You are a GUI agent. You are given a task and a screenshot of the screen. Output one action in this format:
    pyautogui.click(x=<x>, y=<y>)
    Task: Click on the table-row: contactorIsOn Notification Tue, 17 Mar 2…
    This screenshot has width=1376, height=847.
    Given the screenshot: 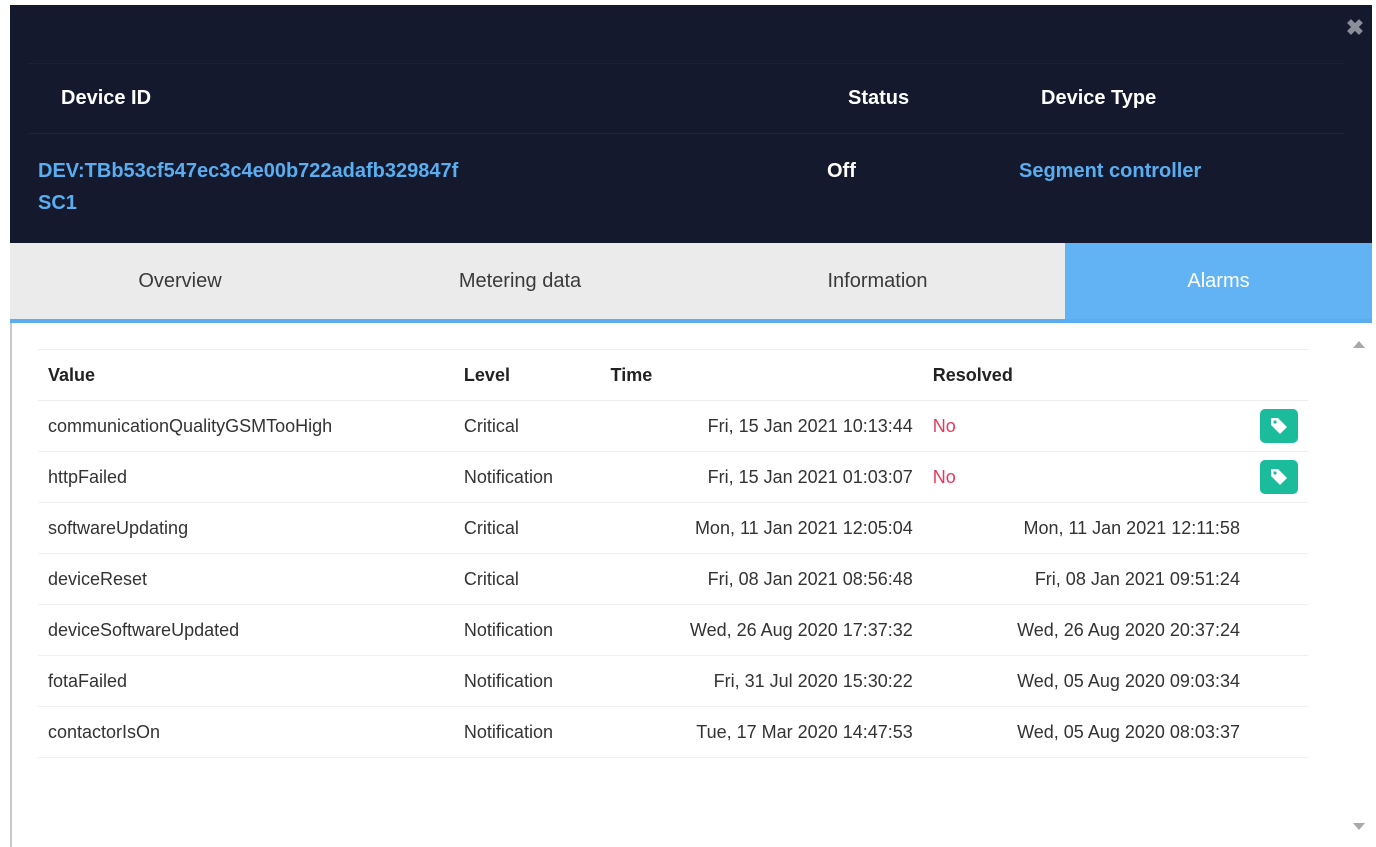 What is the action you would take?
    pyautogui.click(x=673, y=732)
    